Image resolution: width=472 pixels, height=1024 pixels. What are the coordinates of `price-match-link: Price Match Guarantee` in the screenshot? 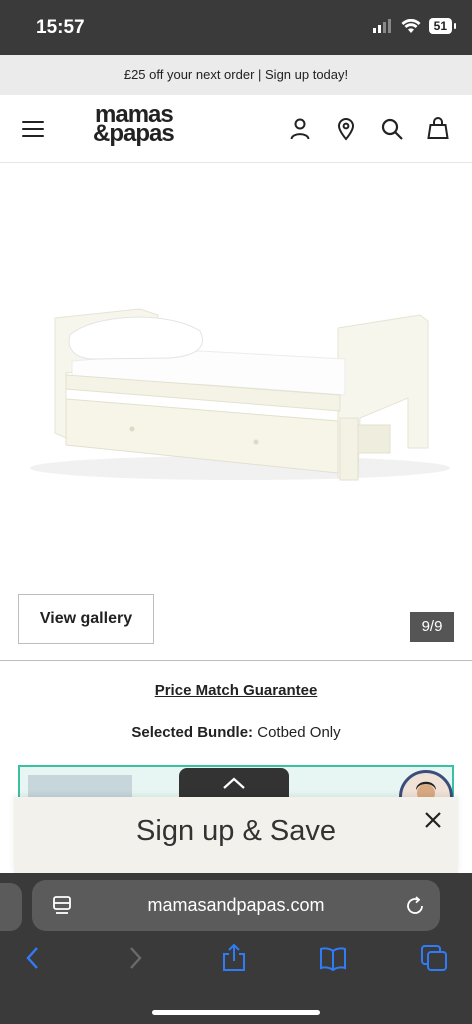 It's located at (236, 690).